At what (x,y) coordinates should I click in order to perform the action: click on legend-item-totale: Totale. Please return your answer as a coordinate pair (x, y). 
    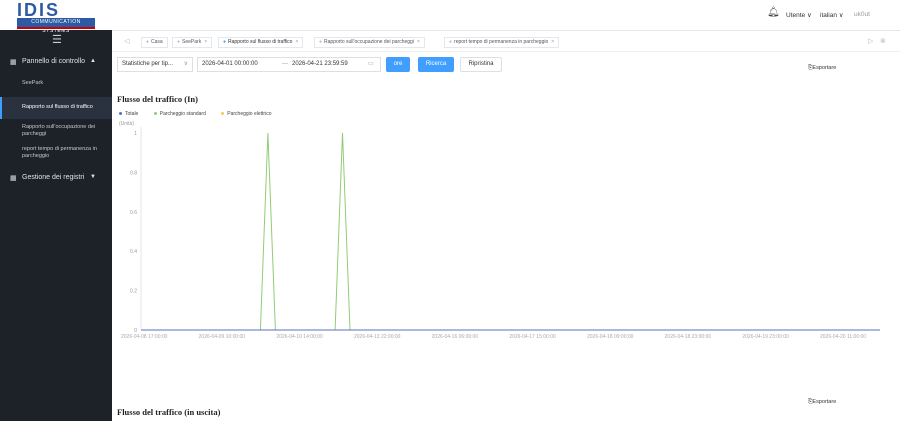
    Looking at the image, I should click on (128, 114).